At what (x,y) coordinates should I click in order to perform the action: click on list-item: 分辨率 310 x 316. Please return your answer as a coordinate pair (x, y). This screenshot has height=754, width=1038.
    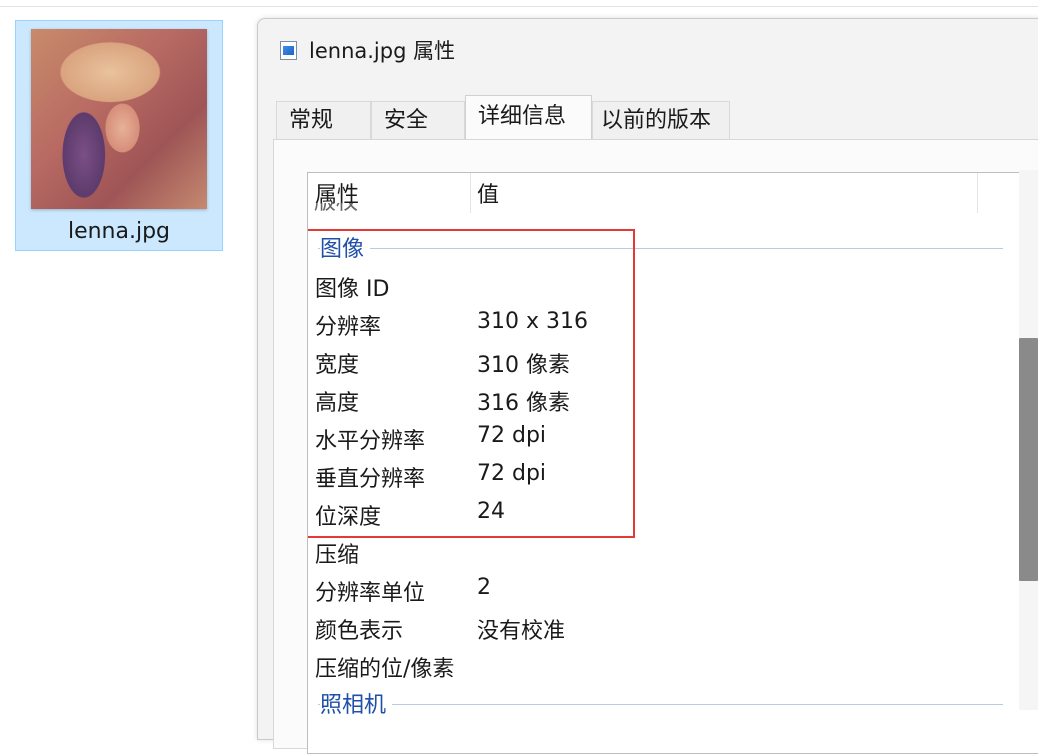
    Looking at the image, I should click on (673, 324).